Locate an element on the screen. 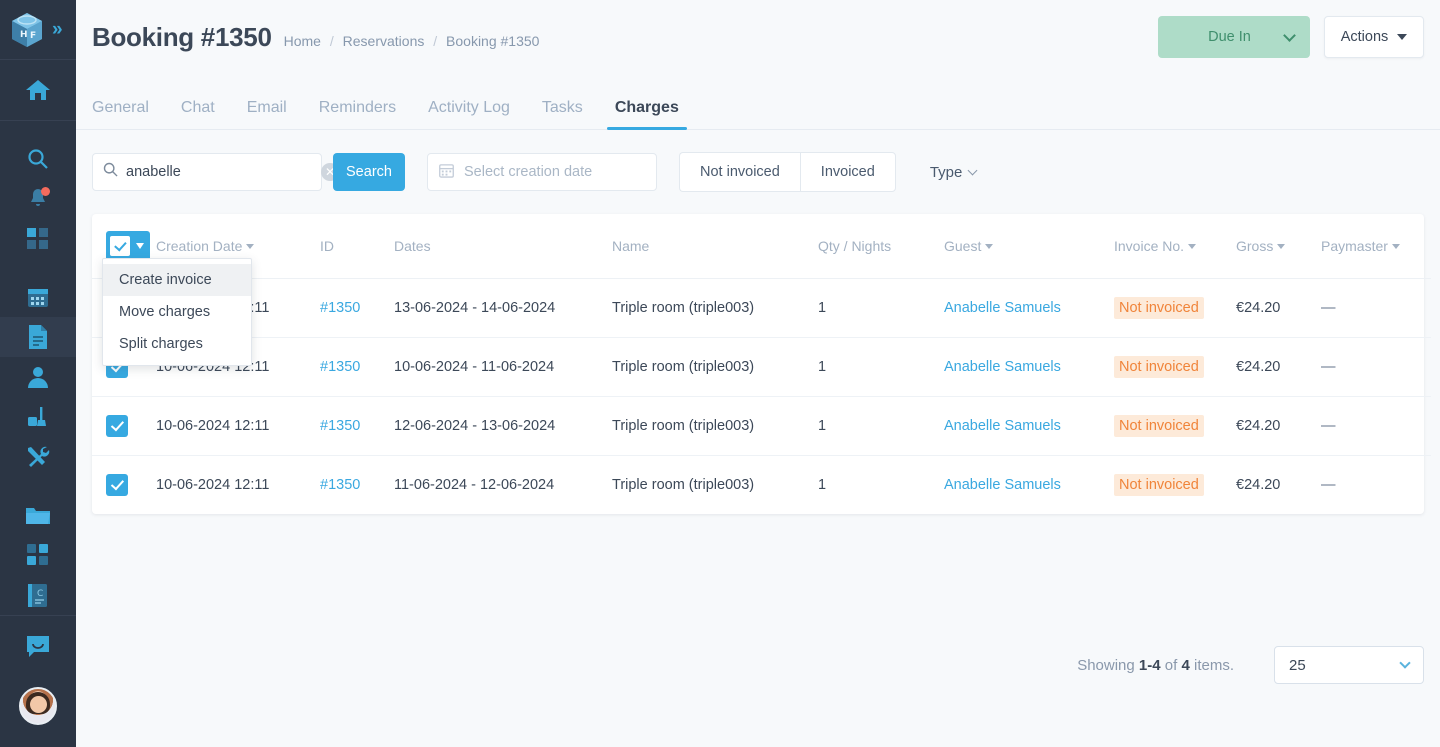  sidebar-item-housekeeping is located at coordinates (38, 417).